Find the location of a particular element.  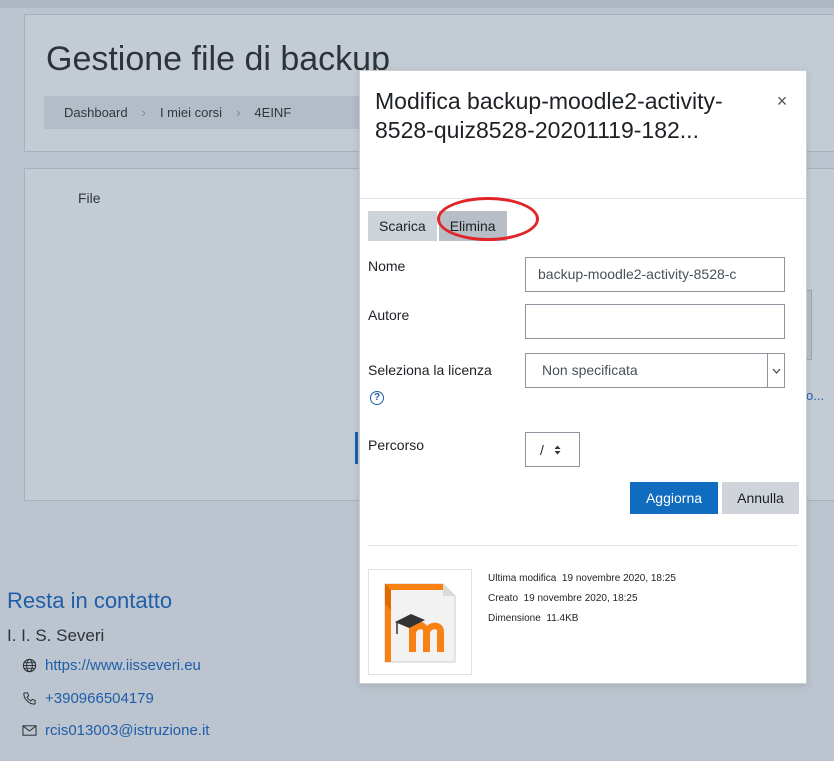

close-icon: × is located at coordinates (782, 101).